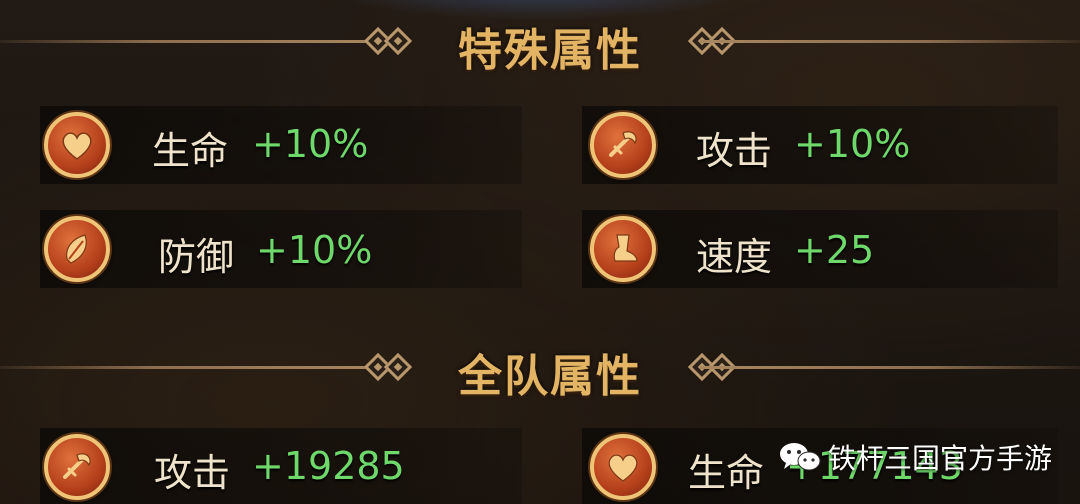  What do you see at coordinates (550, 50) in the screenshot?
I see `section-title: 特殊属性` at bounding box center [550, 50].